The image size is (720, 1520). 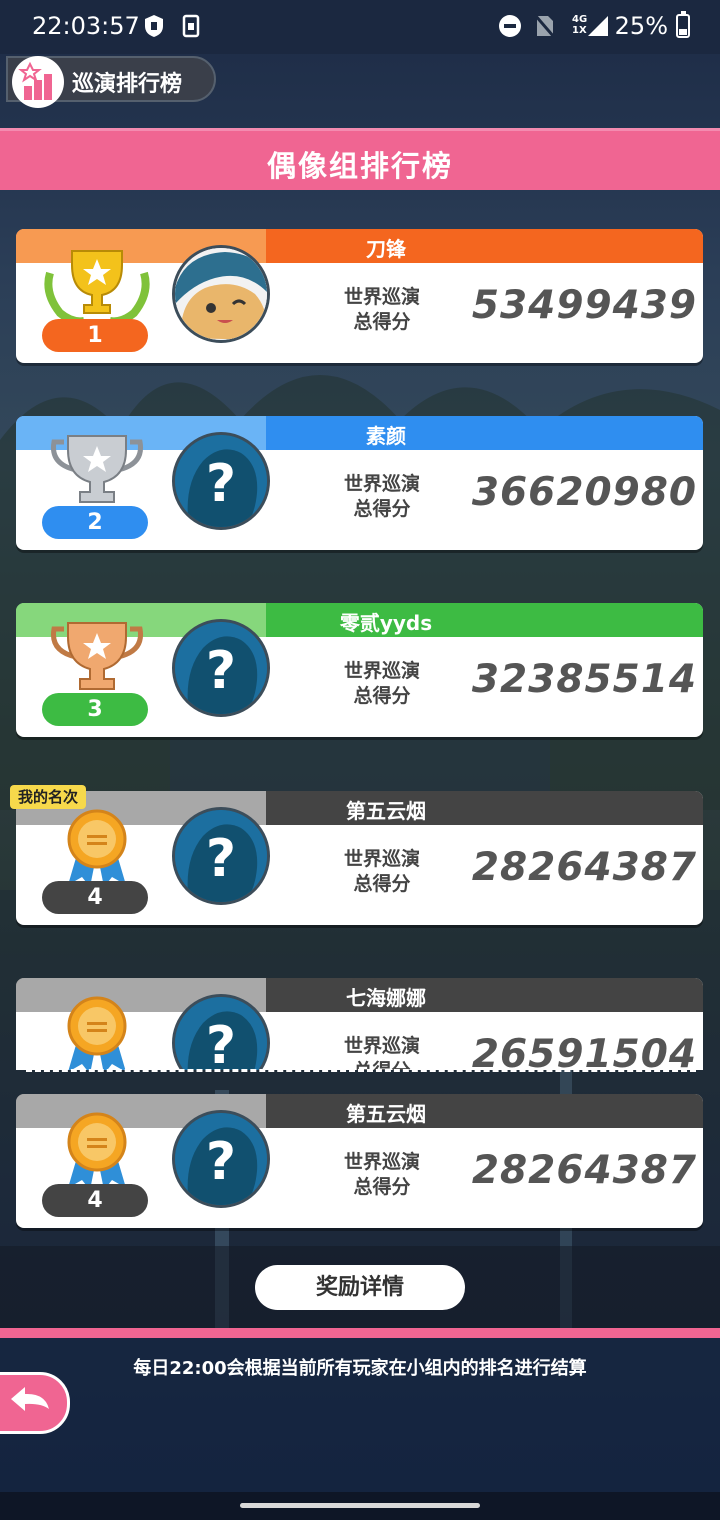 I want to click on ranking-row-4: 第五云烟 4 ? 世界巡演 总得分 28264387, so click(x=359, y=858).